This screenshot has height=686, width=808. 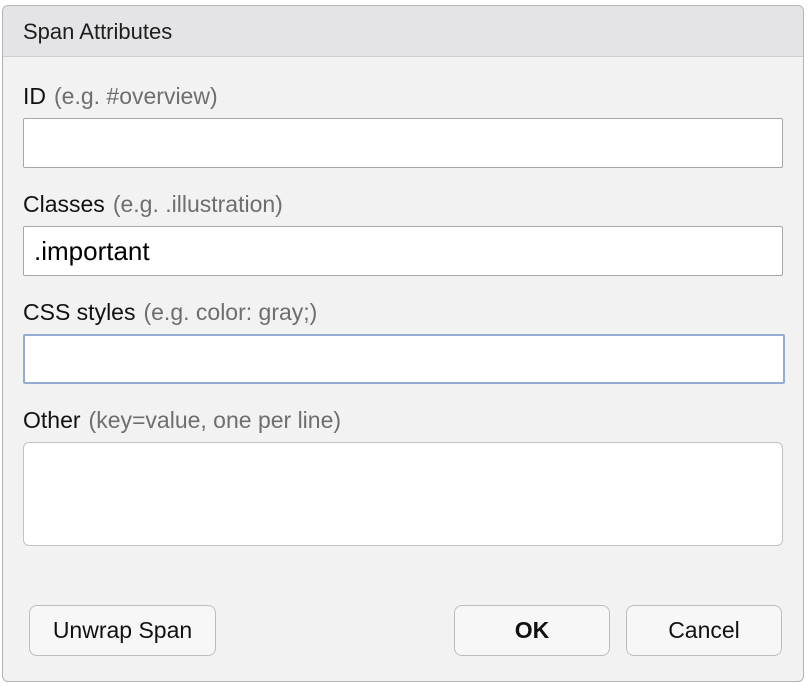 I want to click on ok-button: OK, so click(x=532, y=630).